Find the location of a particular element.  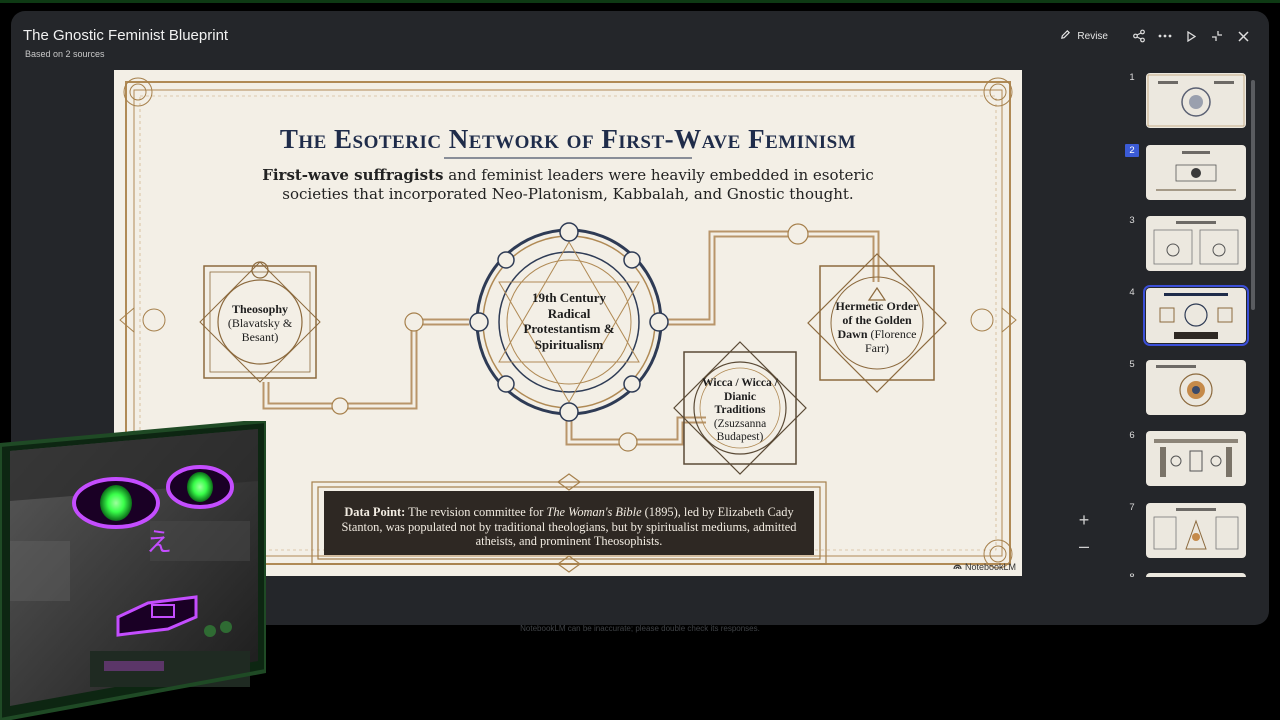

thumbnail-number: 4 is located at coordinates (1132, 292).